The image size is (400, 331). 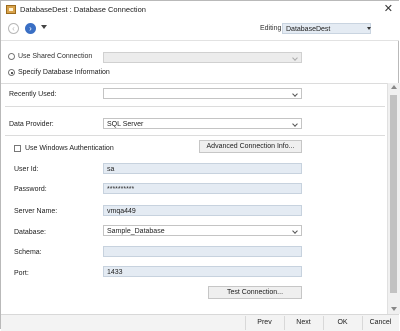 I want to click on data-provider-select: SQL Server, so click(x=202, y=123).